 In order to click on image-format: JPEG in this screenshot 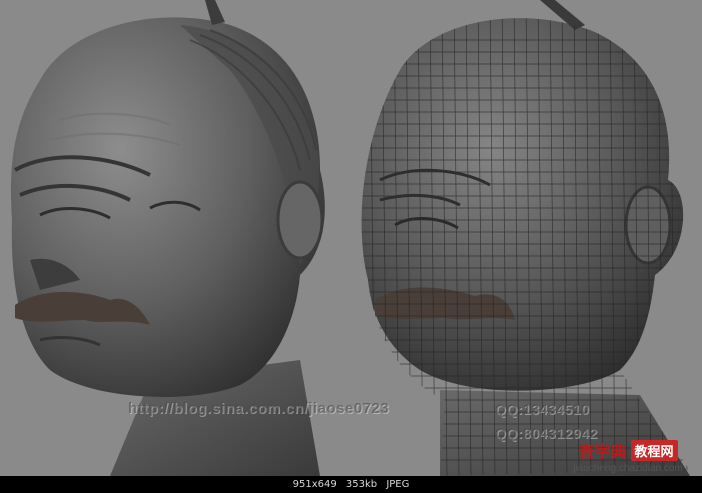, I will do `click(398, 484)`.